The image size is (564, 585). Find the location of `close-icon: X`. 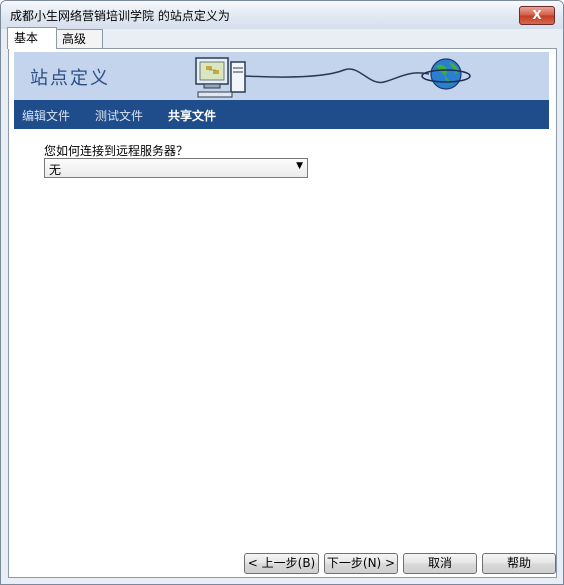

close-icon: X is located at coordinates (537, 15).